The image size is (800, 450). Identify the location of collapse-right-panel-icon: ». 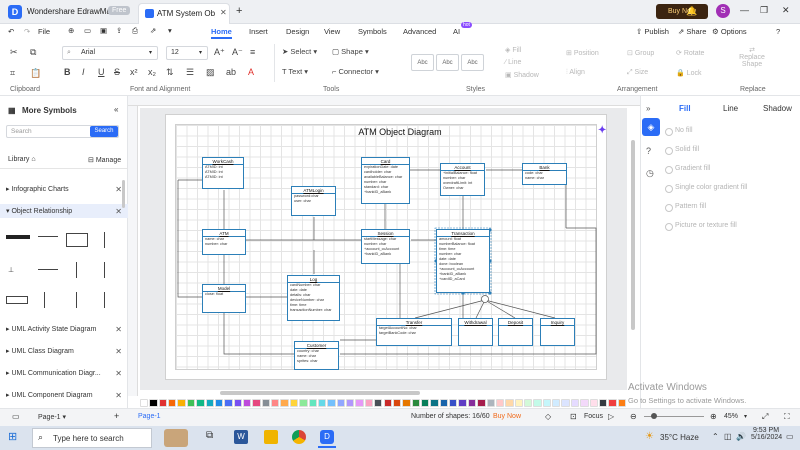
(648, 108).